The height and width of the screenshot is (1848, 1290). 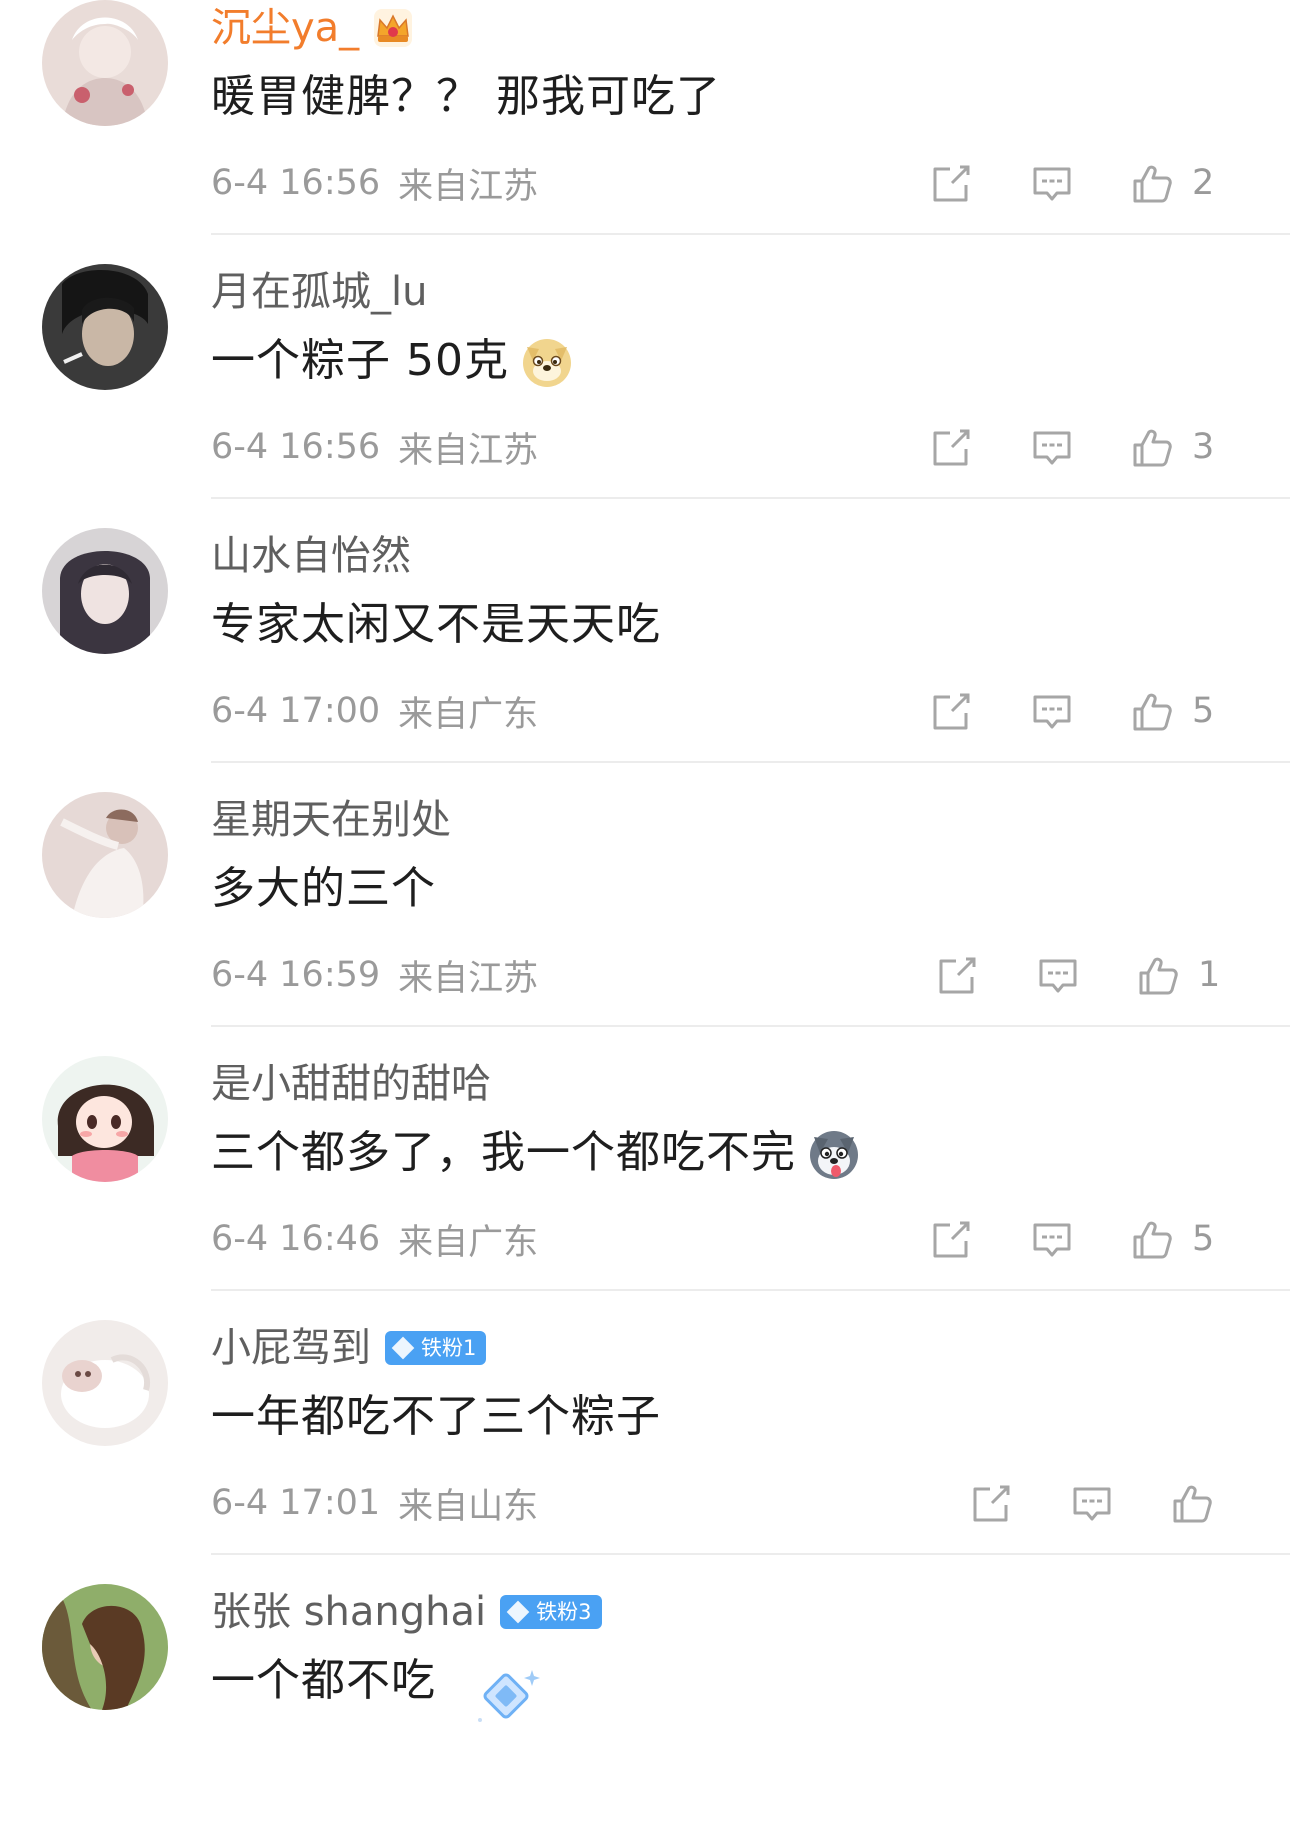 What do you see at coordinates (645, 660) in the screenshot?
I see `comment-item: 山水自怡然 专家太闲又不是天天吃 6-4 17:00 来自广东 5` at bounding box center [645, 660].